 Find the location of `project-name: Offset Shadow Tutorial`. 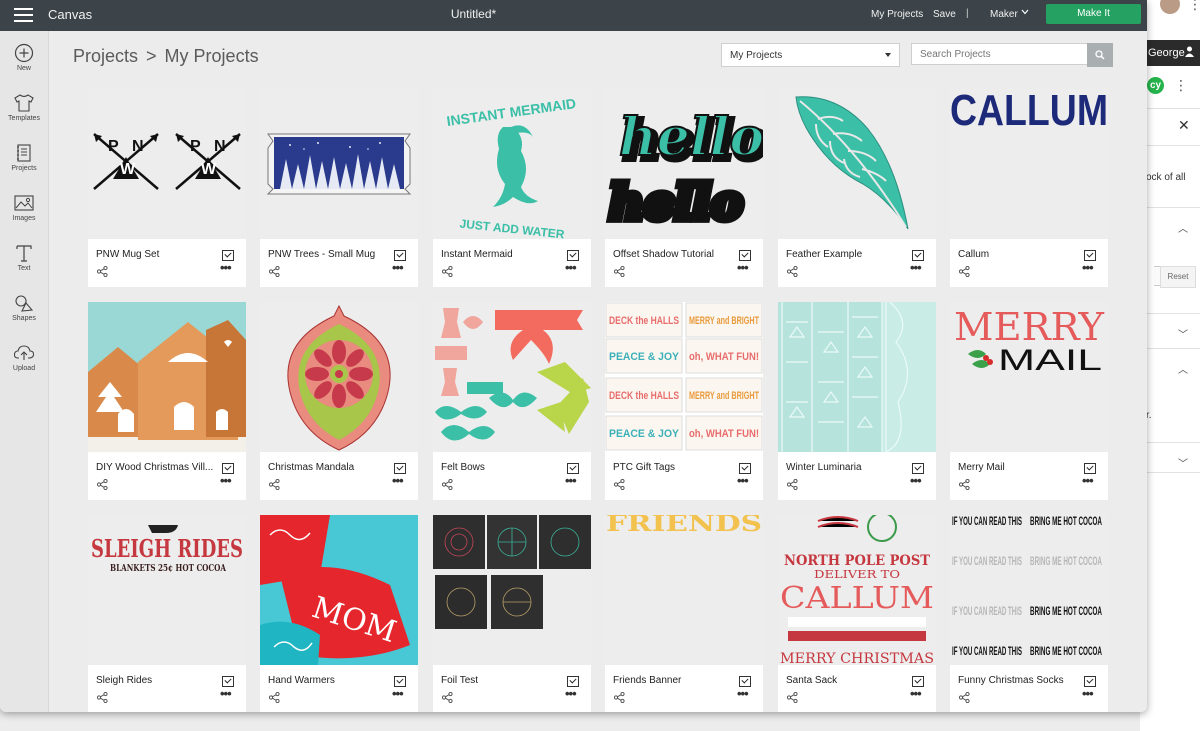

project-name: Offset Shadow Tutorial is located at coordinates (672, 254).